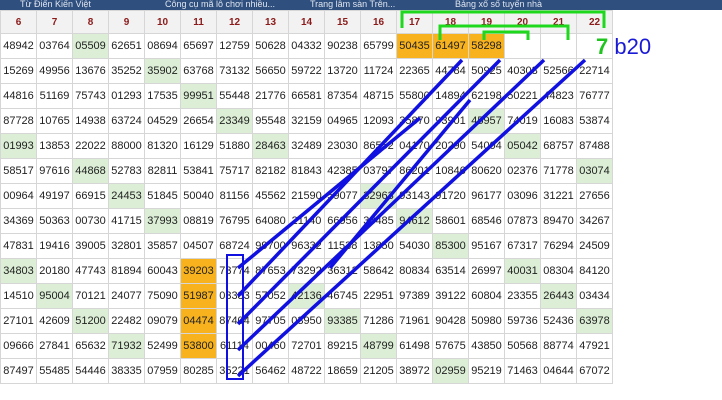 The image size is (722, 400). I want to click on result-cell: 54446, so click(90, 371).